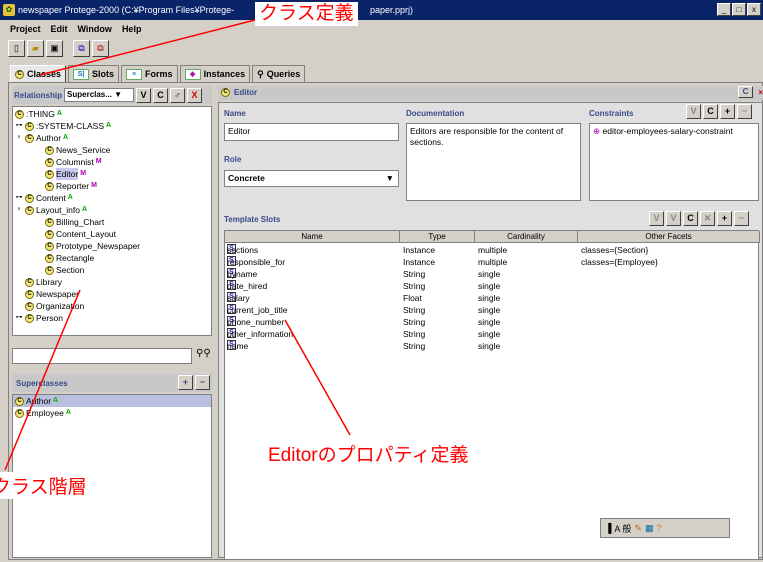 Image resolution: width=763 pixels, height=562 pixels. Describe the element at coordinates (317, 377) in the screenshot. I see `editor-props-arrow` at that location.